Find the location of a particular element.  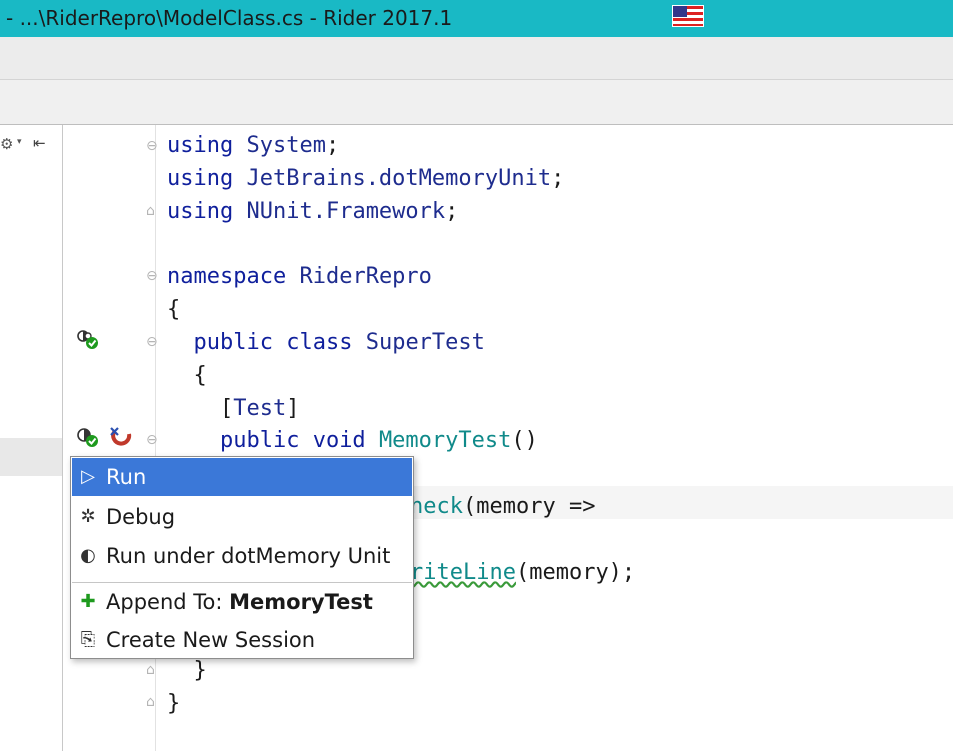

code-line-6: { is located at coordinates (173, 309).